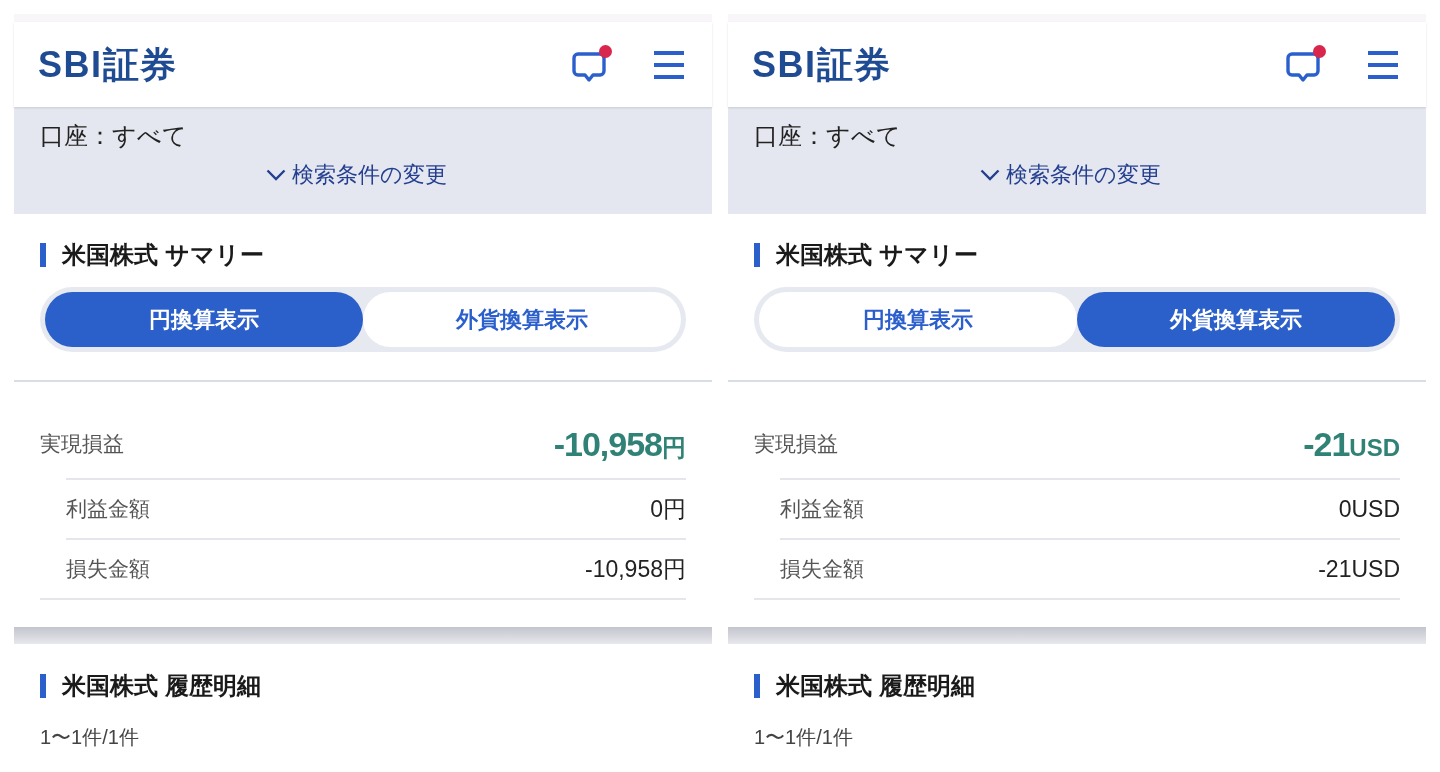  Describe the element at coordinates (1359, 569) in the screenshot. I see `row-value: -21USD` at that location.